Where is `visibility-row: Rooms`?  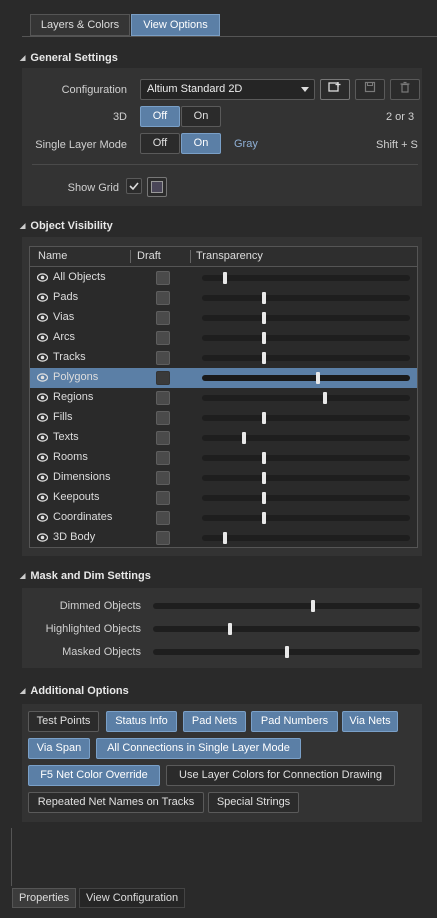 visibility-row: Rooms is located at coordinates (223, 458).